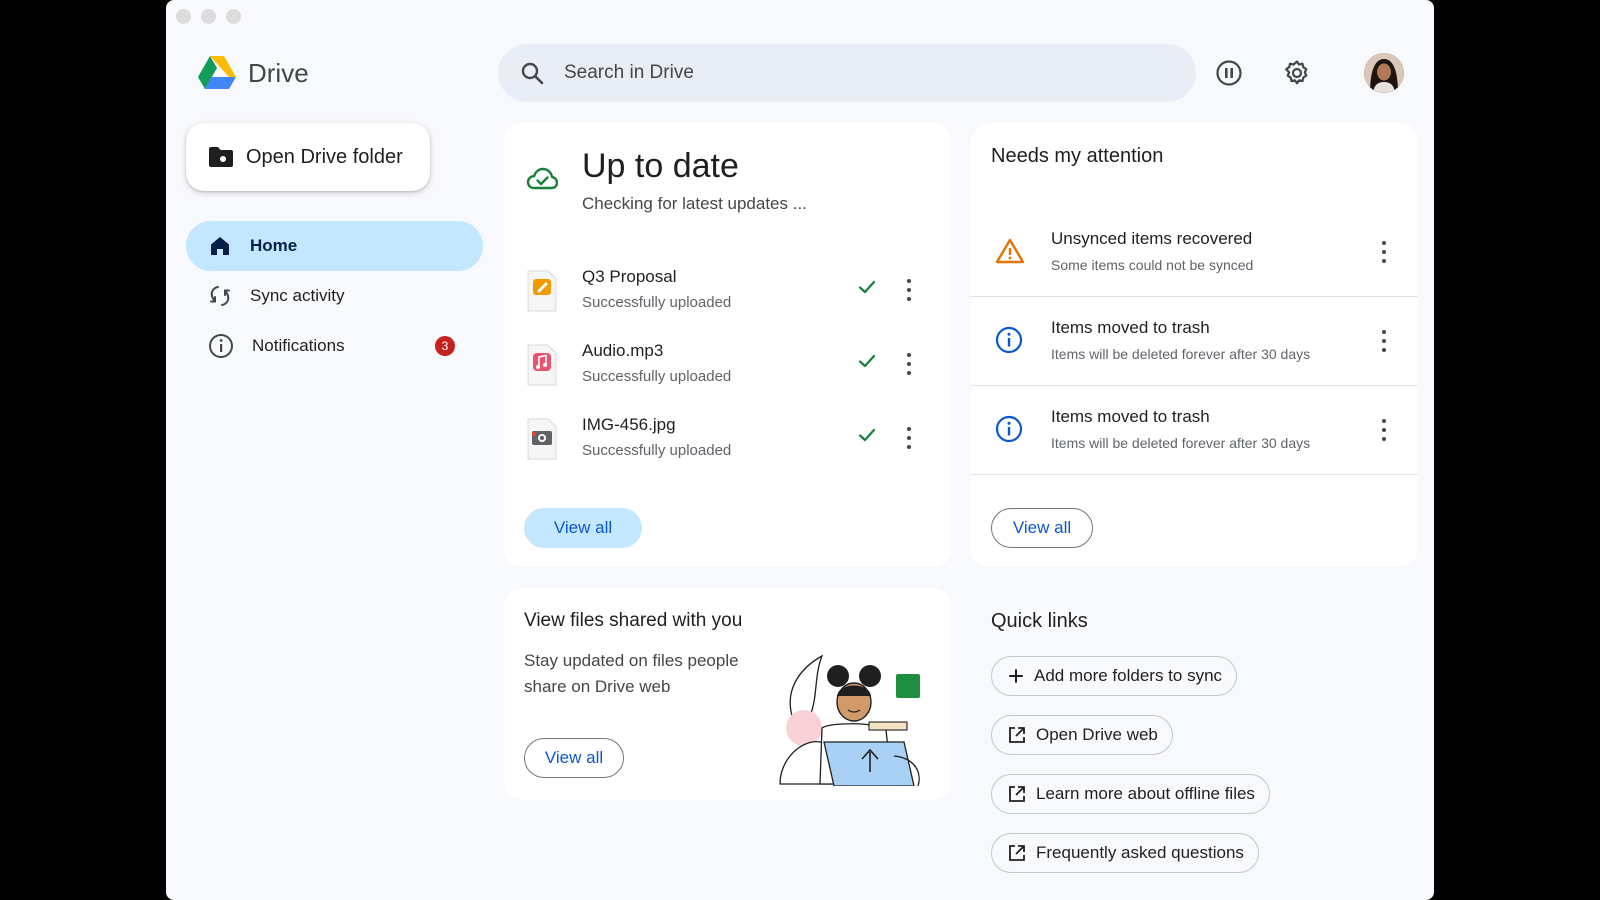 The width and height of the screenshot is (1600, 900). I want to click on open-drive-web-link: Open Drive web, so click(1082, 735).